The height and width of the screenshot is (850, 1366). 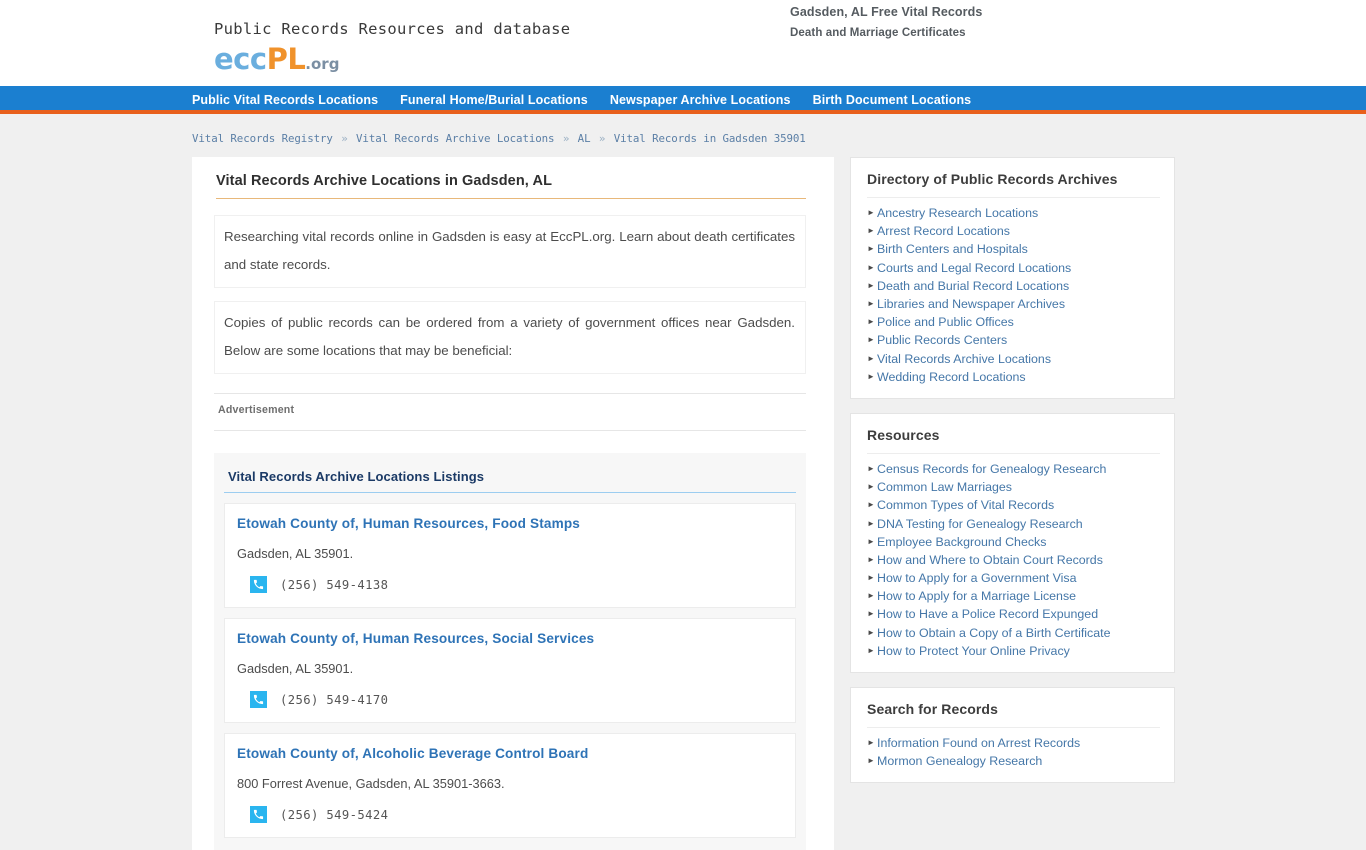 What do you see at coordinates (700, 100) in the screenshot?
I see `nav-item-newspaper-archive: Newspaper Archive Locations` at bounding box center [700, 100].